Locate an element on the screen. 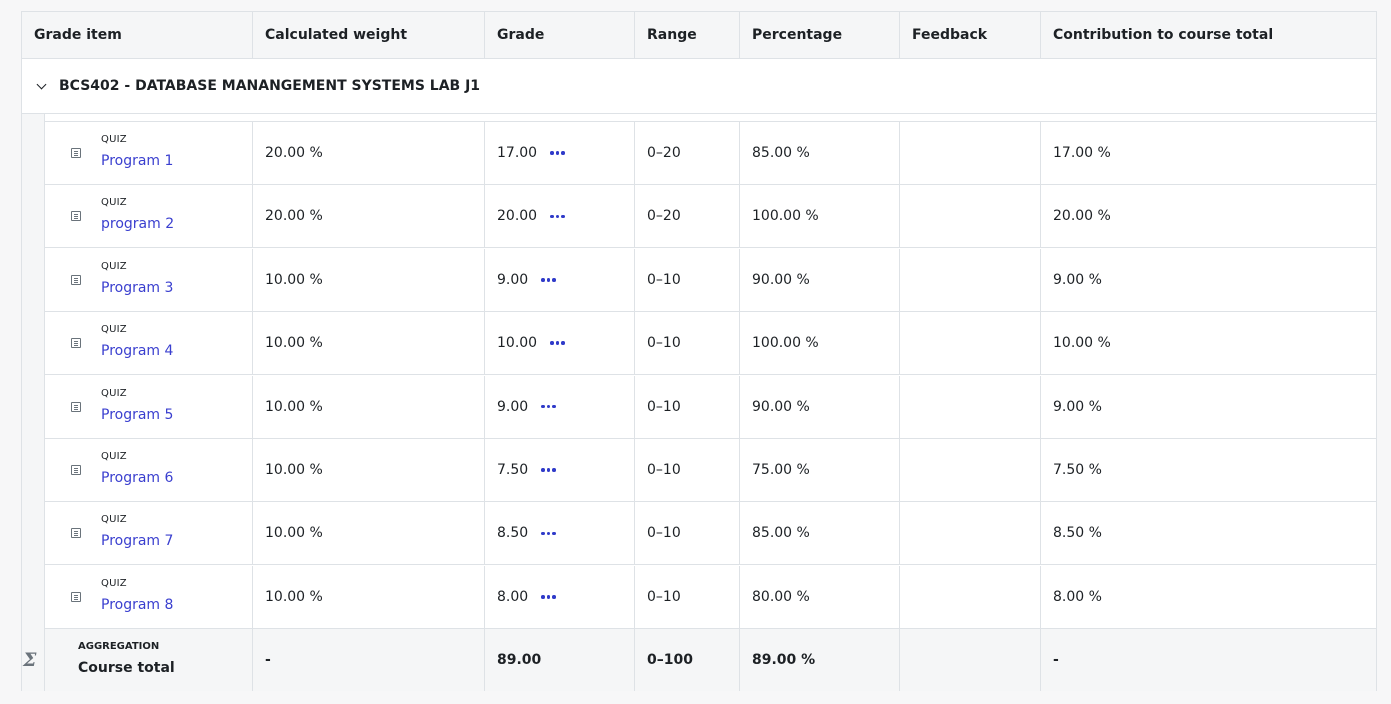  item-name-cell: QUIZ Program 4 is located at coordinates (148, 343).